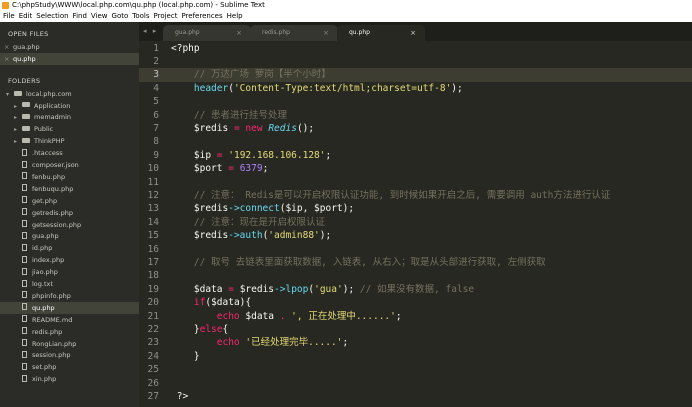 The width and height of the screenshot is (692, 407). Describe the element at coordinates (5, 5) in the screenshot. I see `sublime-text-icon` at that location.